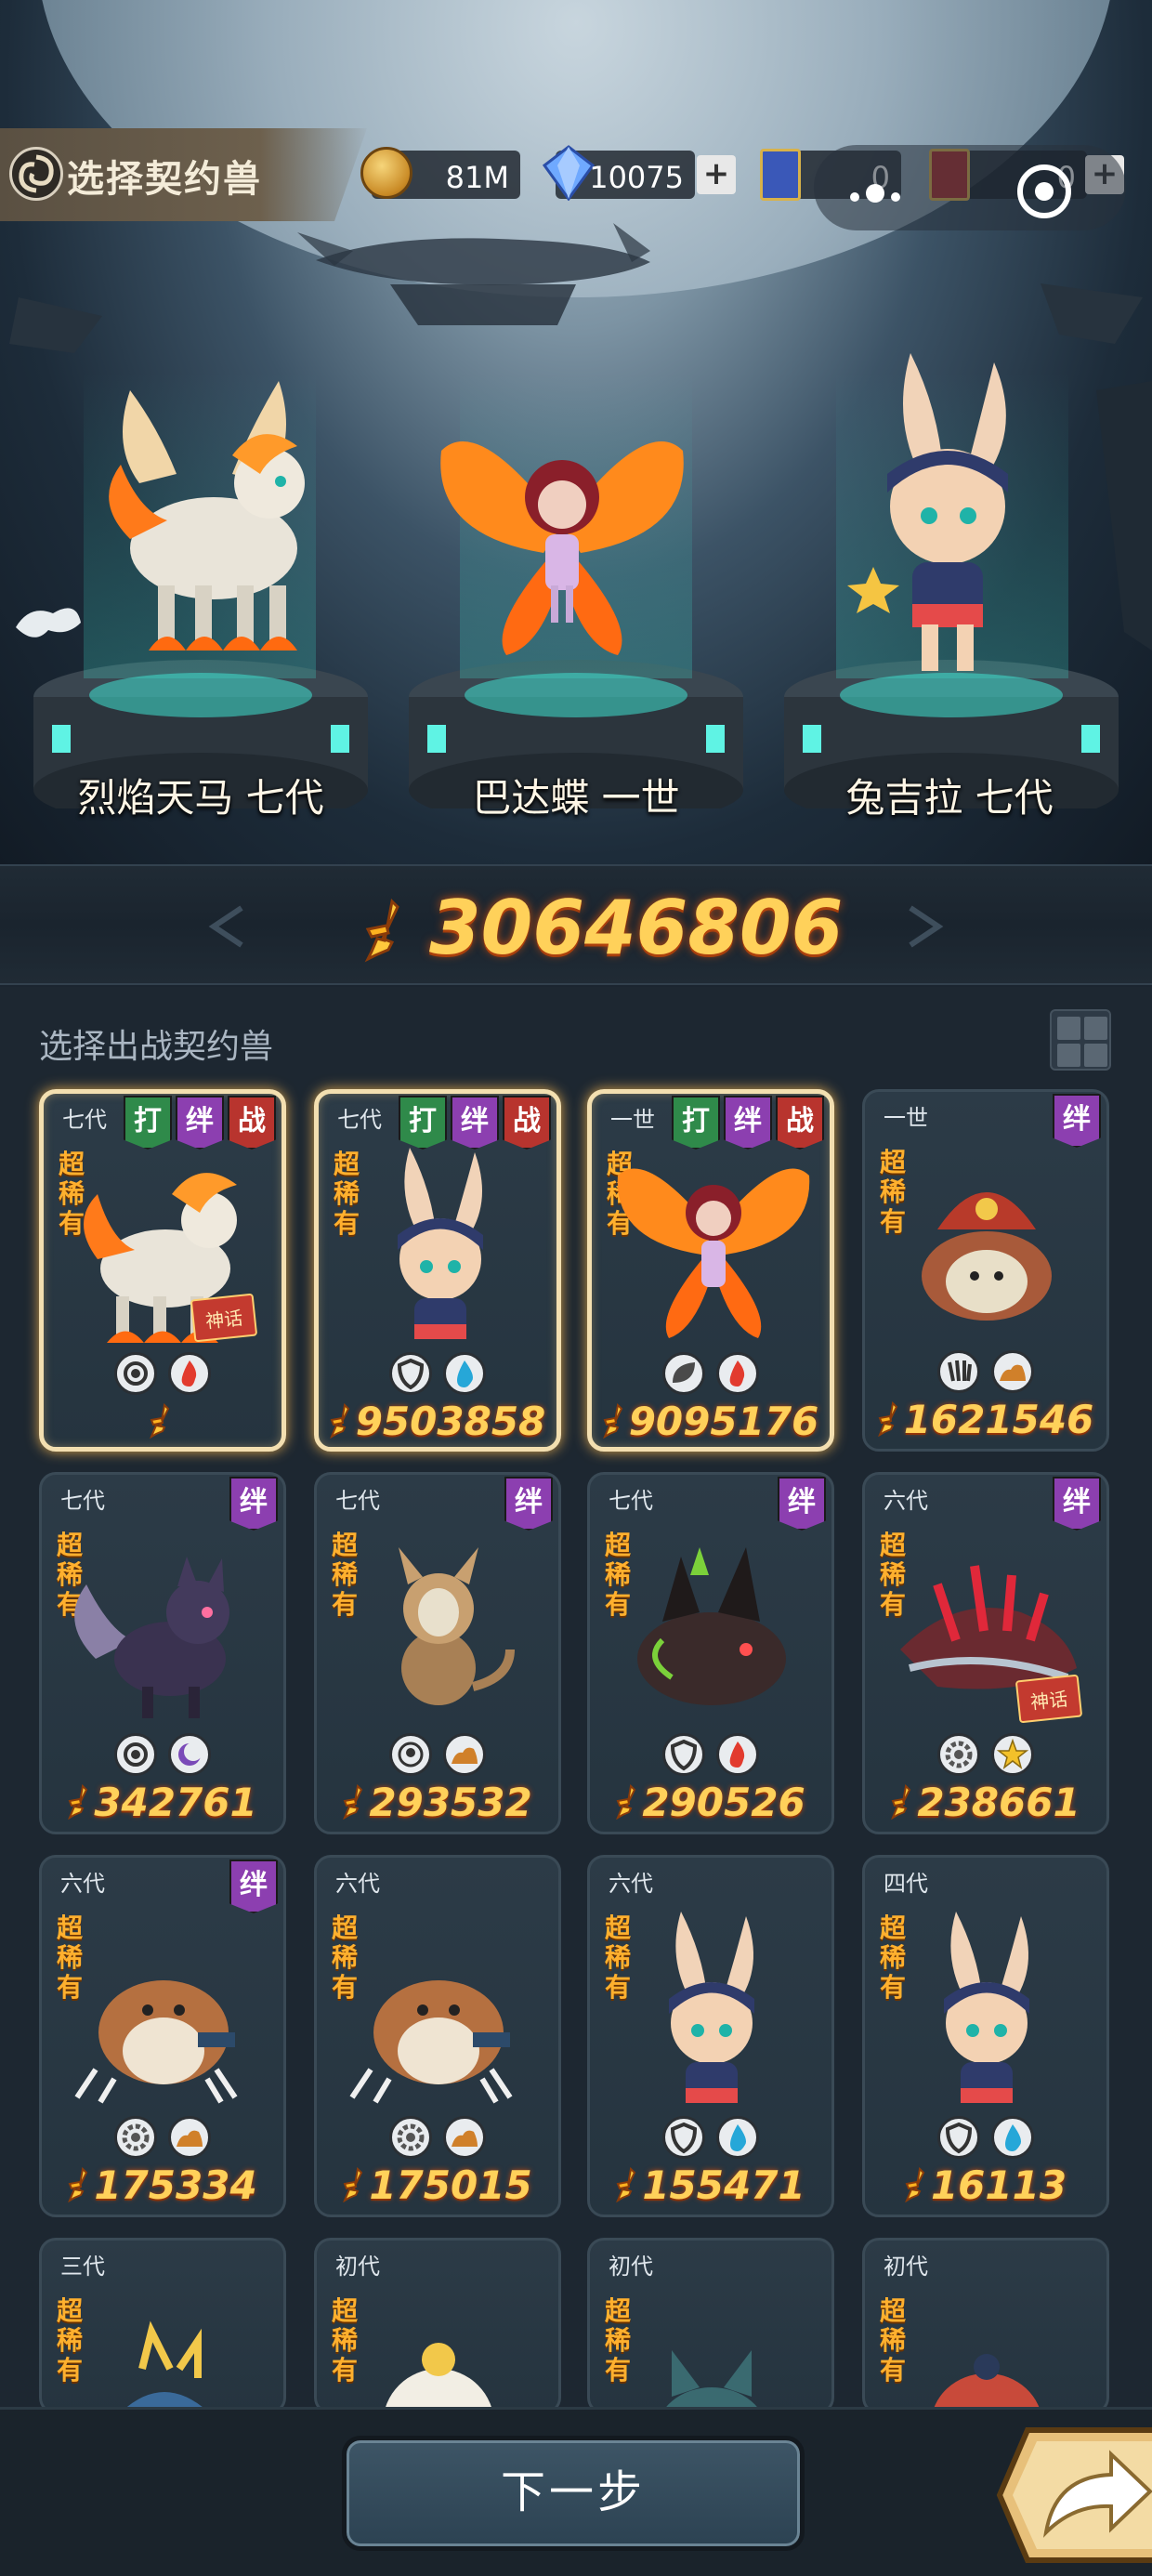  I want to click on creature-card: 七代 超稀有绊 290526, so click(710, 1653).